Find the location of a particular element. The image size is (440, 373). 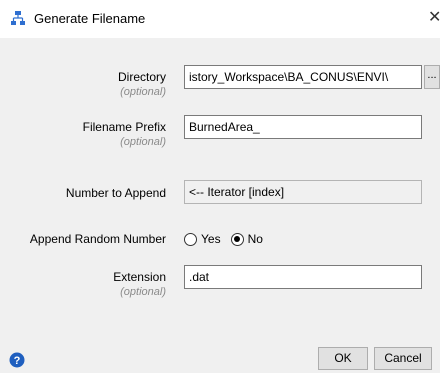

prefix-label: Filename Prefix is located at coordinates (124, 127).